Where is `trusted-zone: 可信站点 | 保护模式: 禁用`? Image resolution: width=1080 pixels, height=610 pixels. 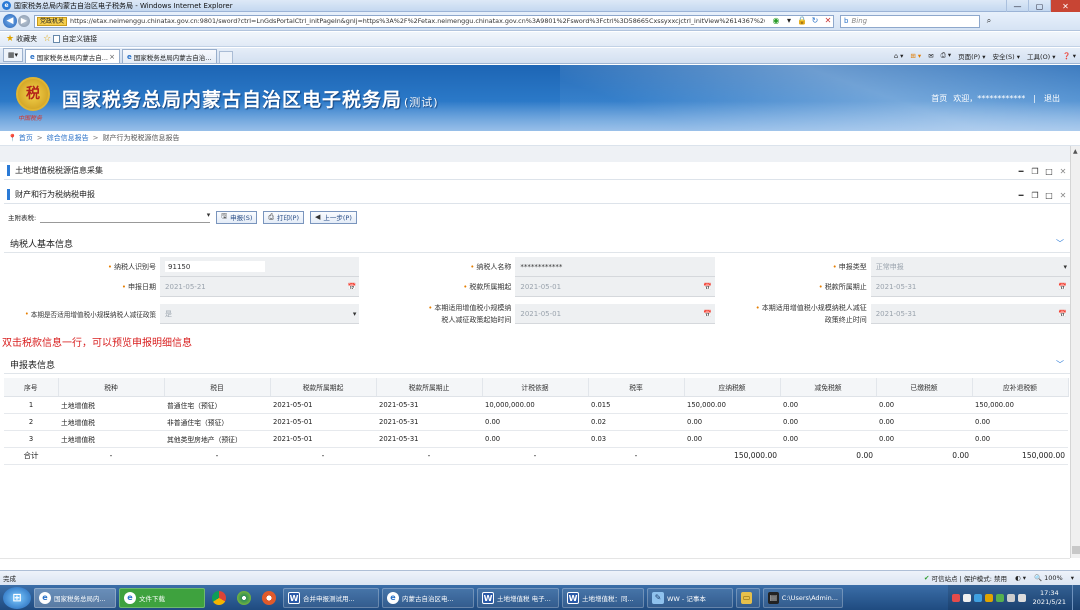 trusted-zone: 可信站点 | 保护模式: 禁用 is located at coordinates (969, 578).